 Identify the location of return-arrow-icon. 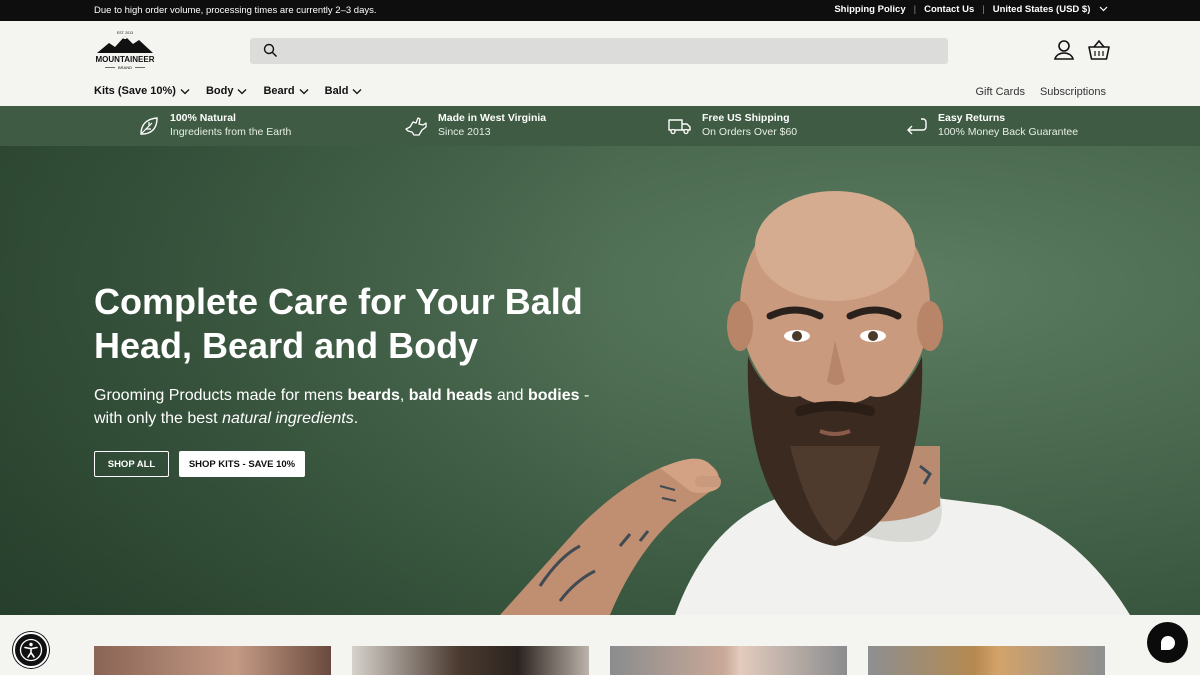
(917, 125).